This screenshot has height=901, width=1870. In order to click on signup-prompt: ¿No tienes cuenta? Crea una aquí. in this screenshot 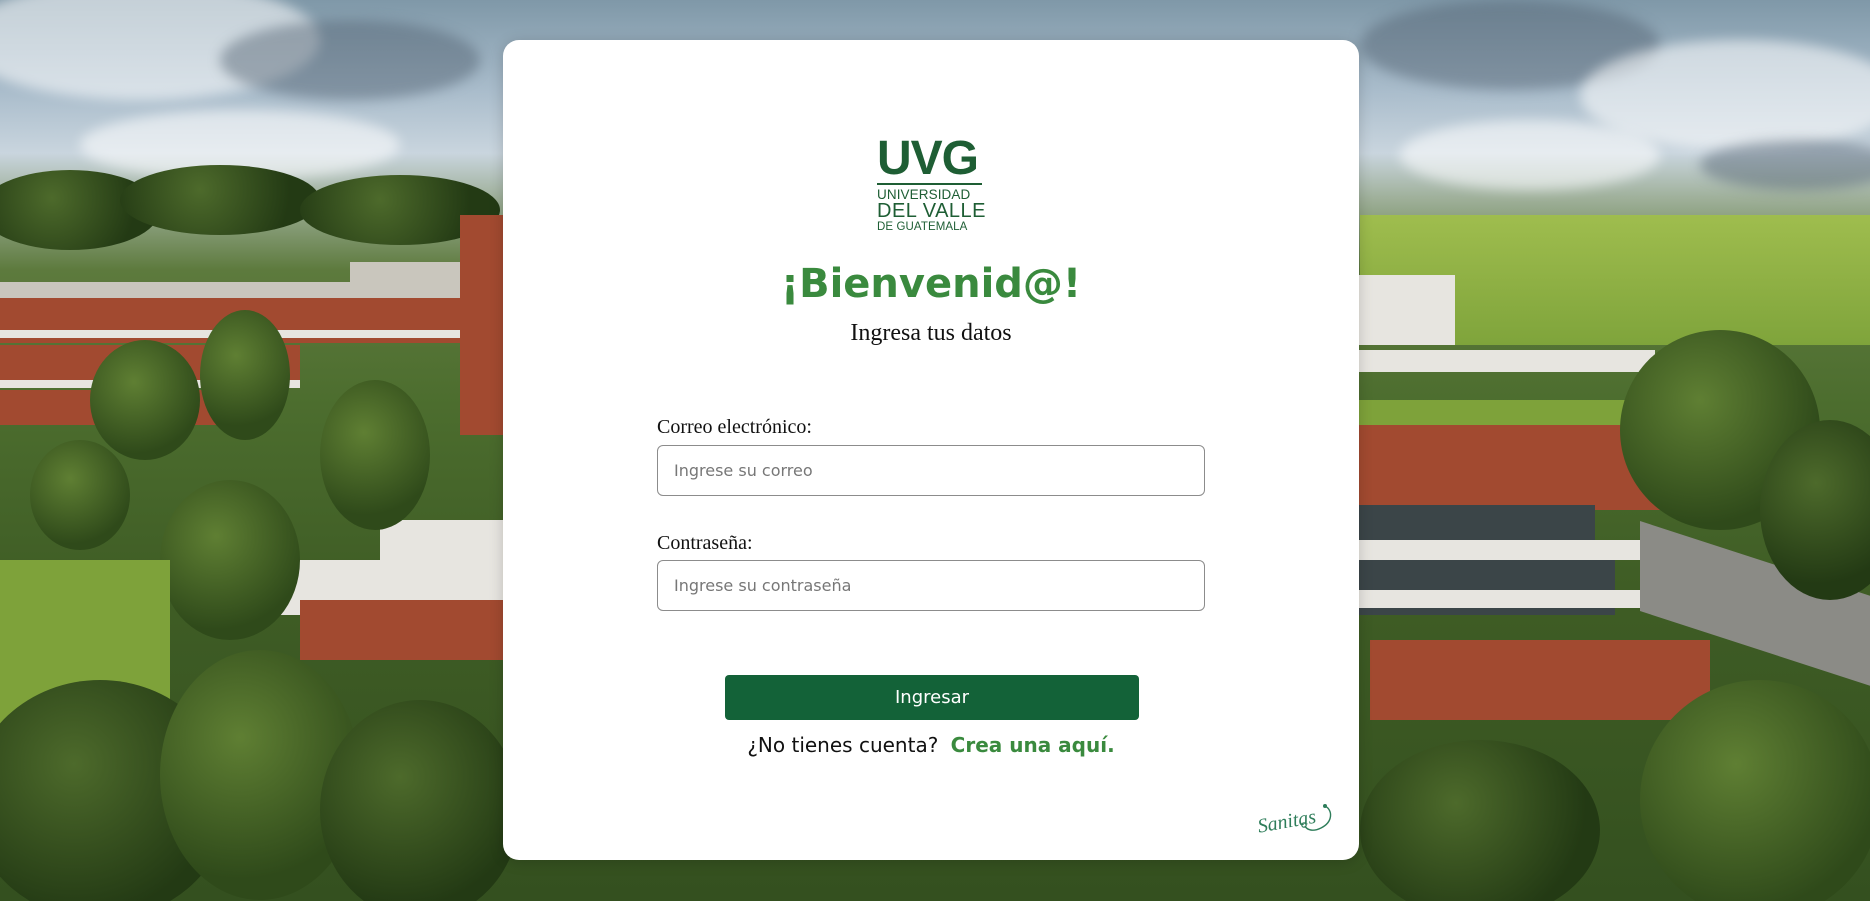, I will do `click(931, 745)`.